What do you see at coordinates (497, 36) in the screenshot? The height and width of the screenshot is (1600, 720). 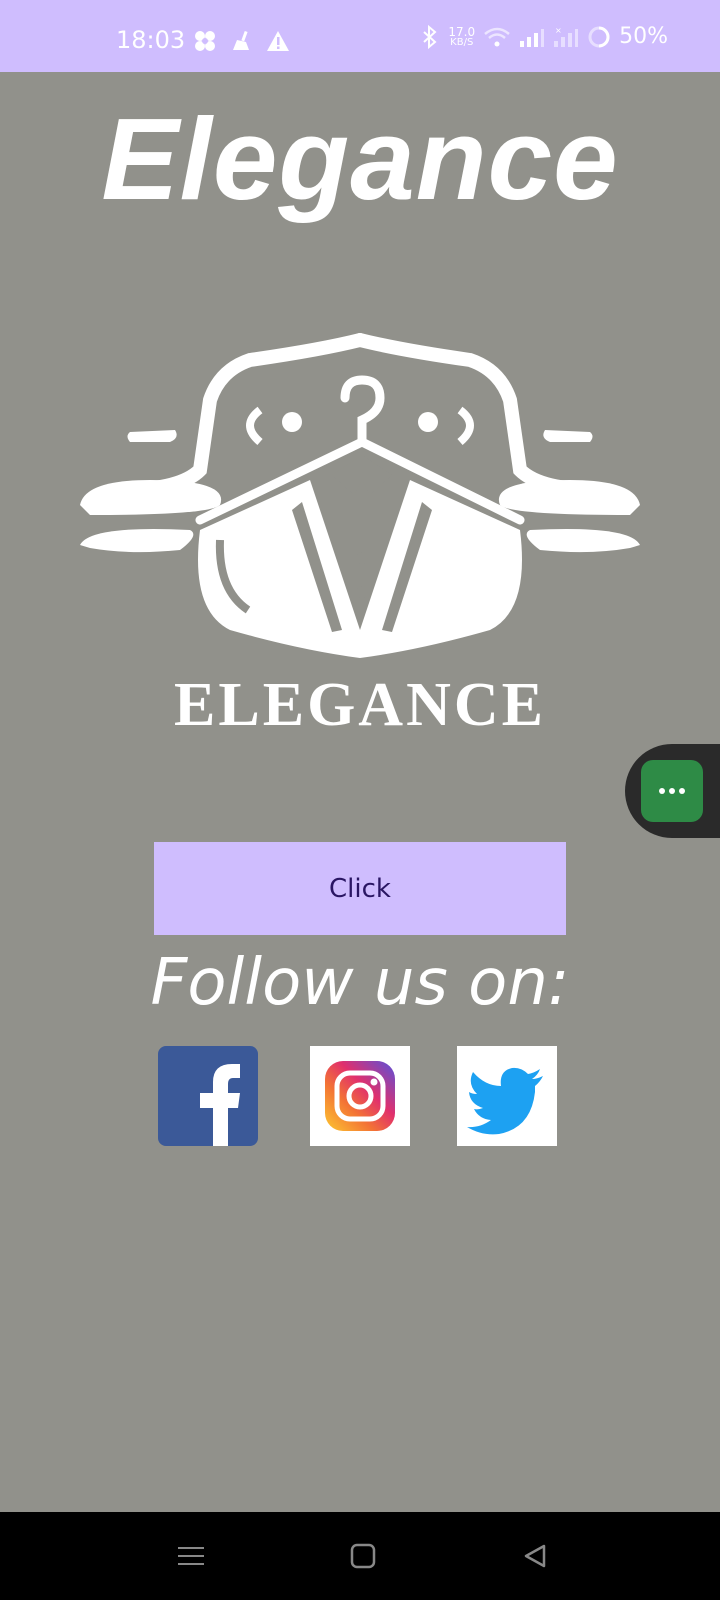 I see `wifi-icon` at bounding box center [497, 36].